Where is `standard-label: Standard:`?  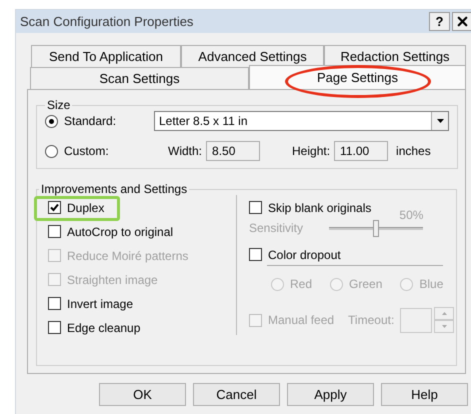 standard-label: Standard: is located at coordinates (91, 121).